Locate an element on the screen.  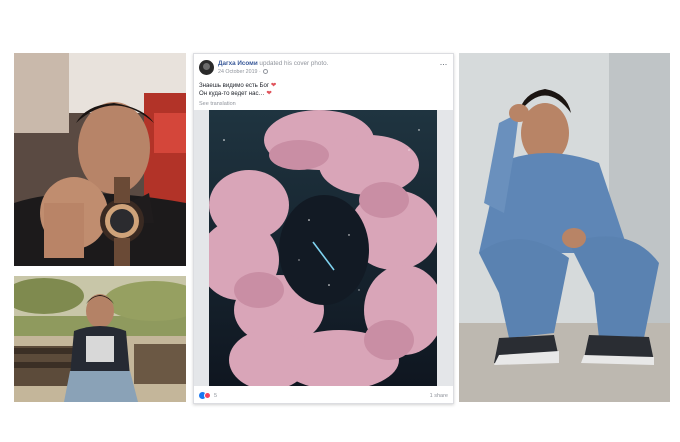
post-author-line: Дагха Исоми updated his cover photo. is located at coordinates (273, 63).